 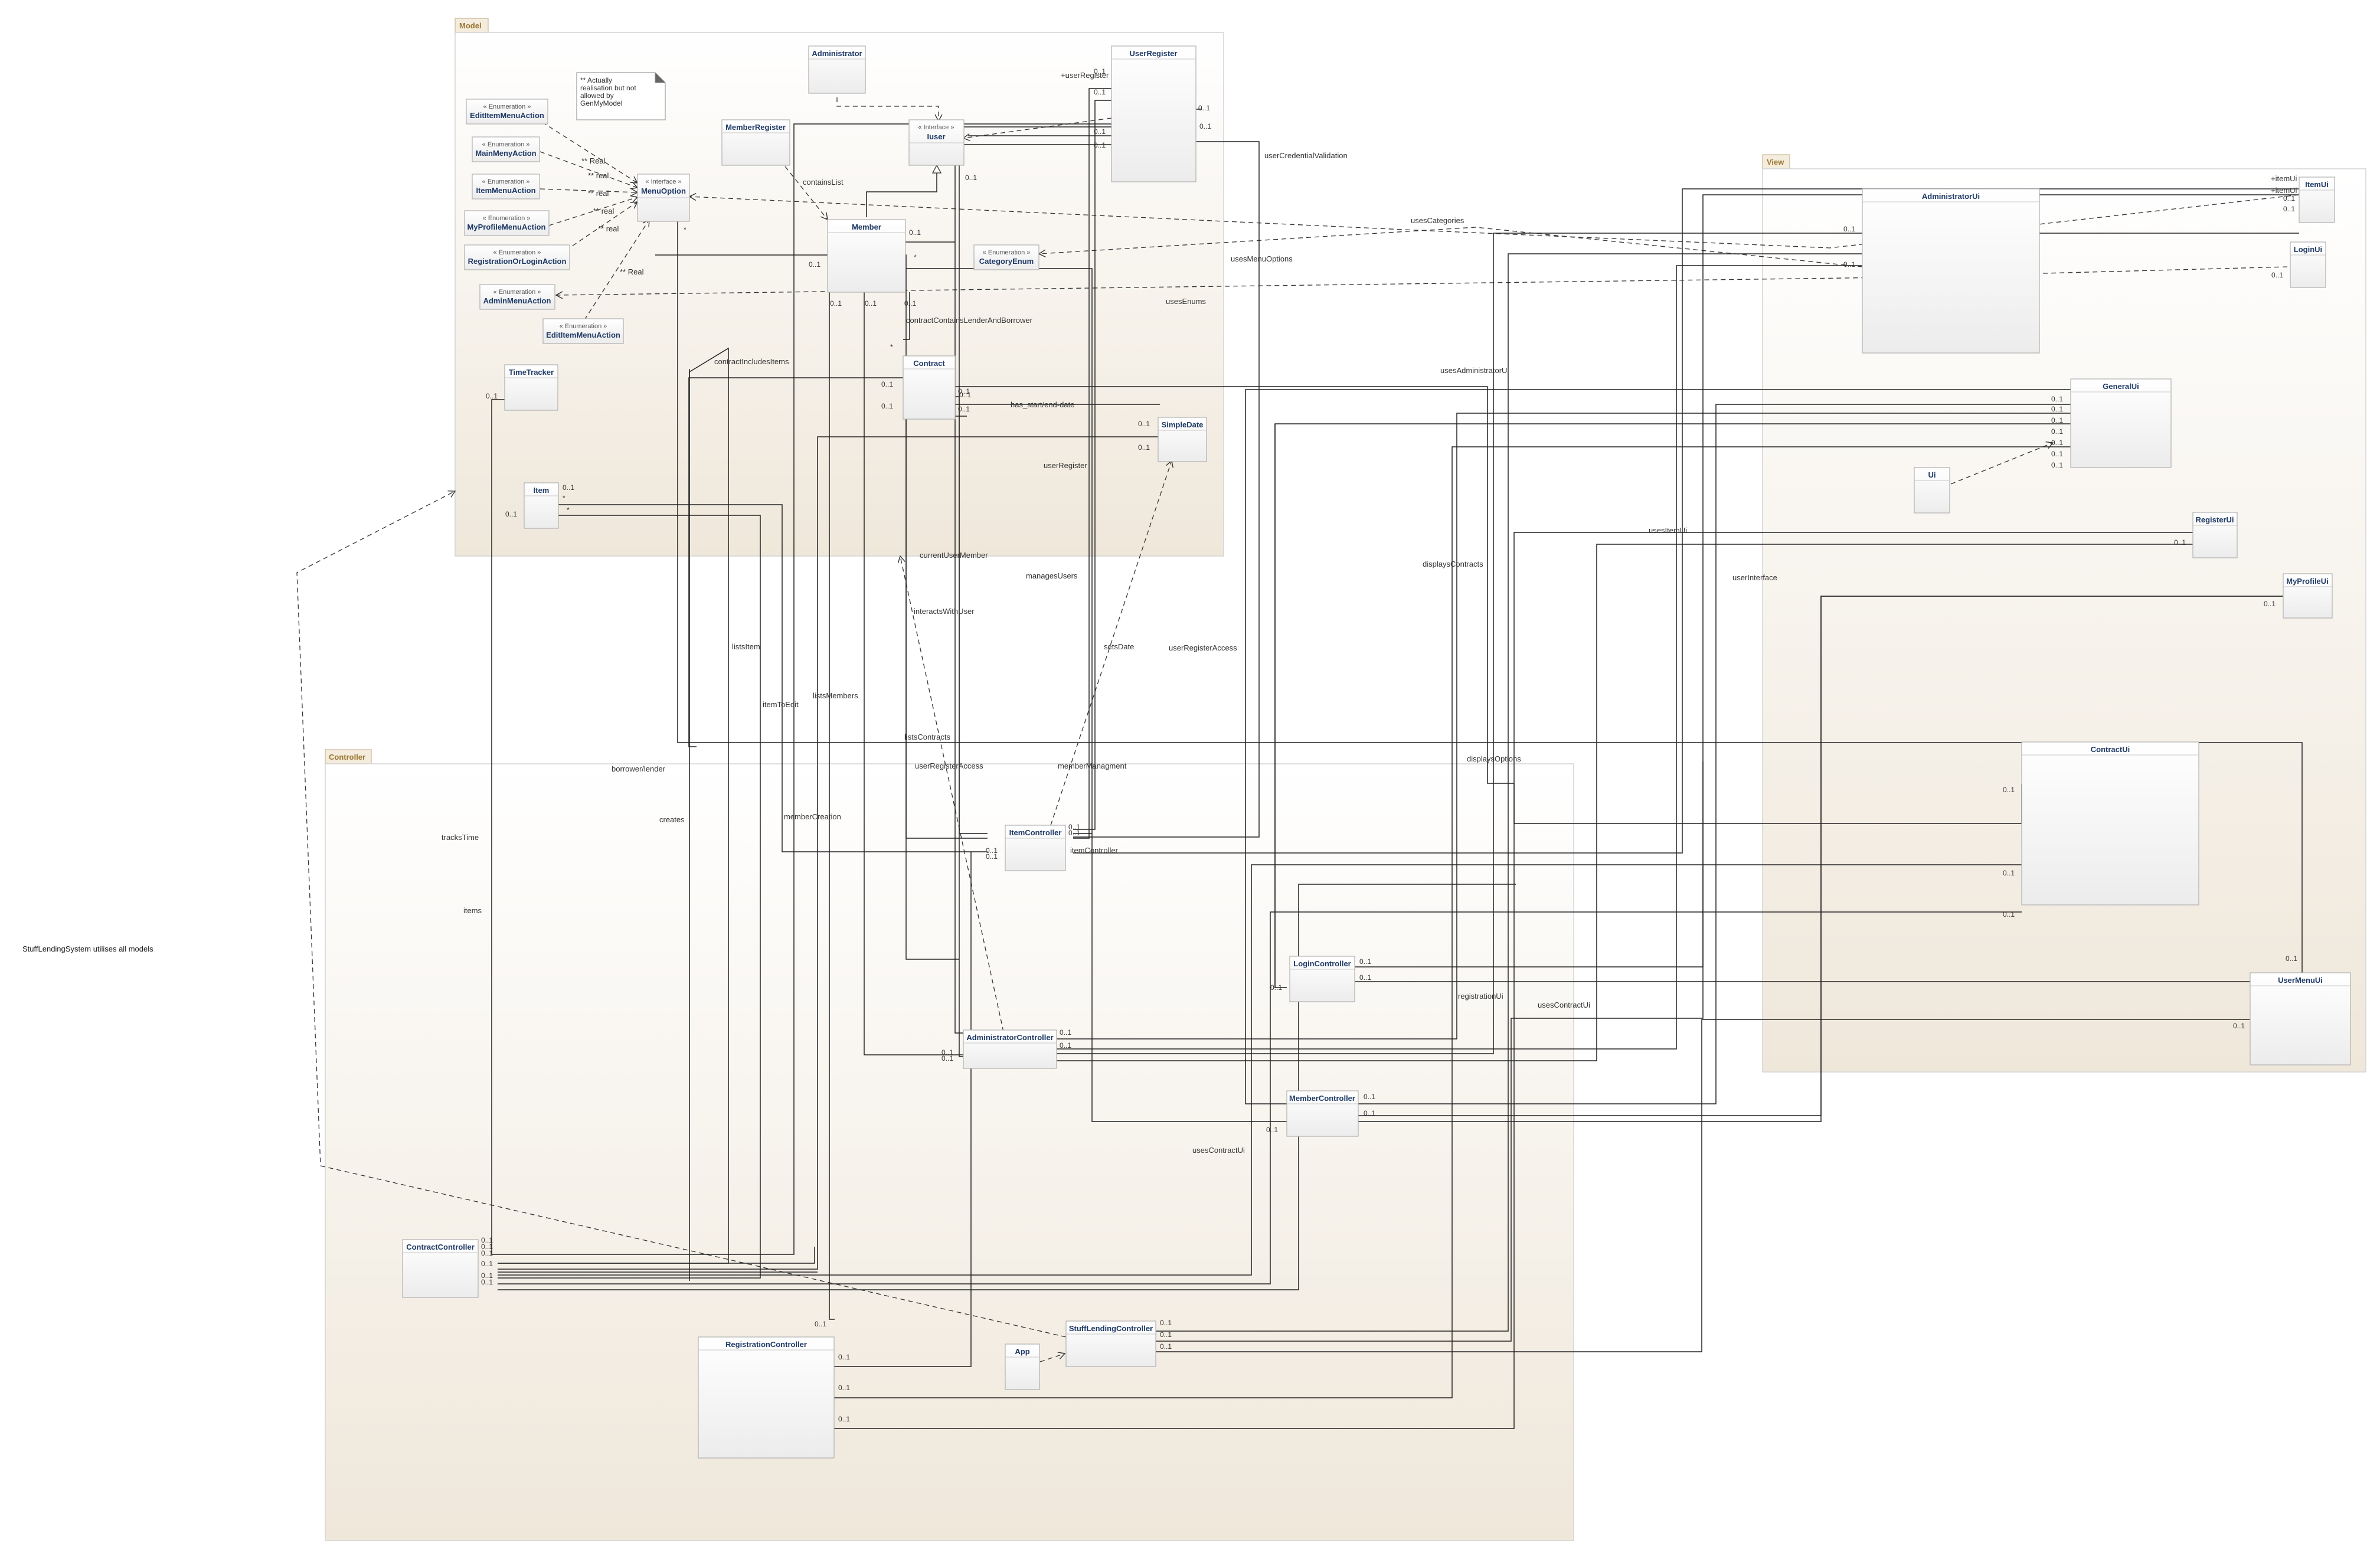 I want to click on class-item-ui: ItemUi, so click(x=2317, y=199).